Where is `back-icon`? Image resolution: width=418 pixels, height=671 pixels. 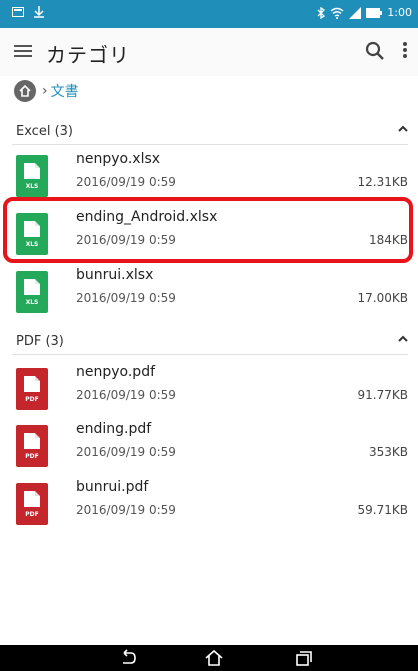 back-icon is located at coordinates (128, 658).